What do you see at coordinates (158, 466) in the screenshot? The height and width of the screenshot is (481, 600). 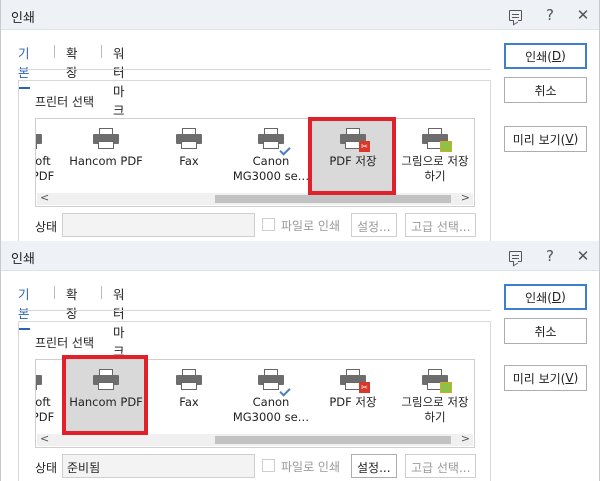 I see `status-field: 준비됨` at bounding box center [158, 466].